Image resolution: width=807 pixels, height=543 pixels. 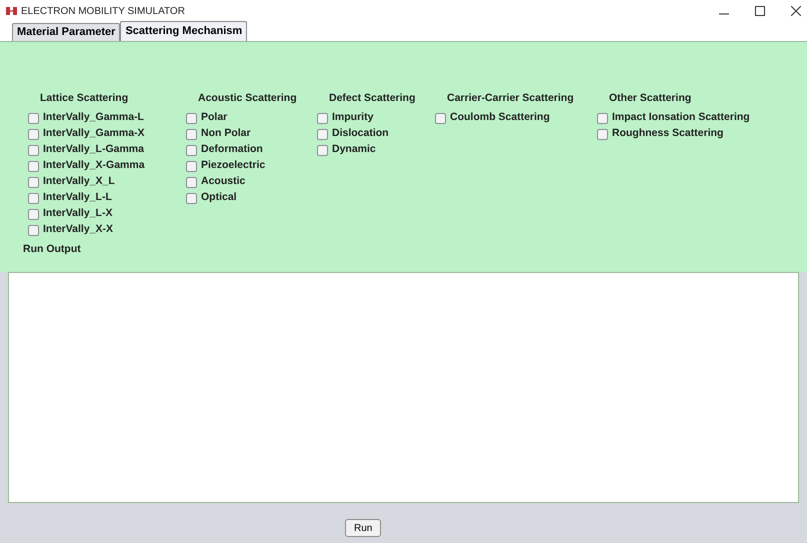 What do you see at coordinates (93, 118) in the screenshot?
I see `checkbox-label: InterVally_Gamma-L` at bounding box center [93, 118].